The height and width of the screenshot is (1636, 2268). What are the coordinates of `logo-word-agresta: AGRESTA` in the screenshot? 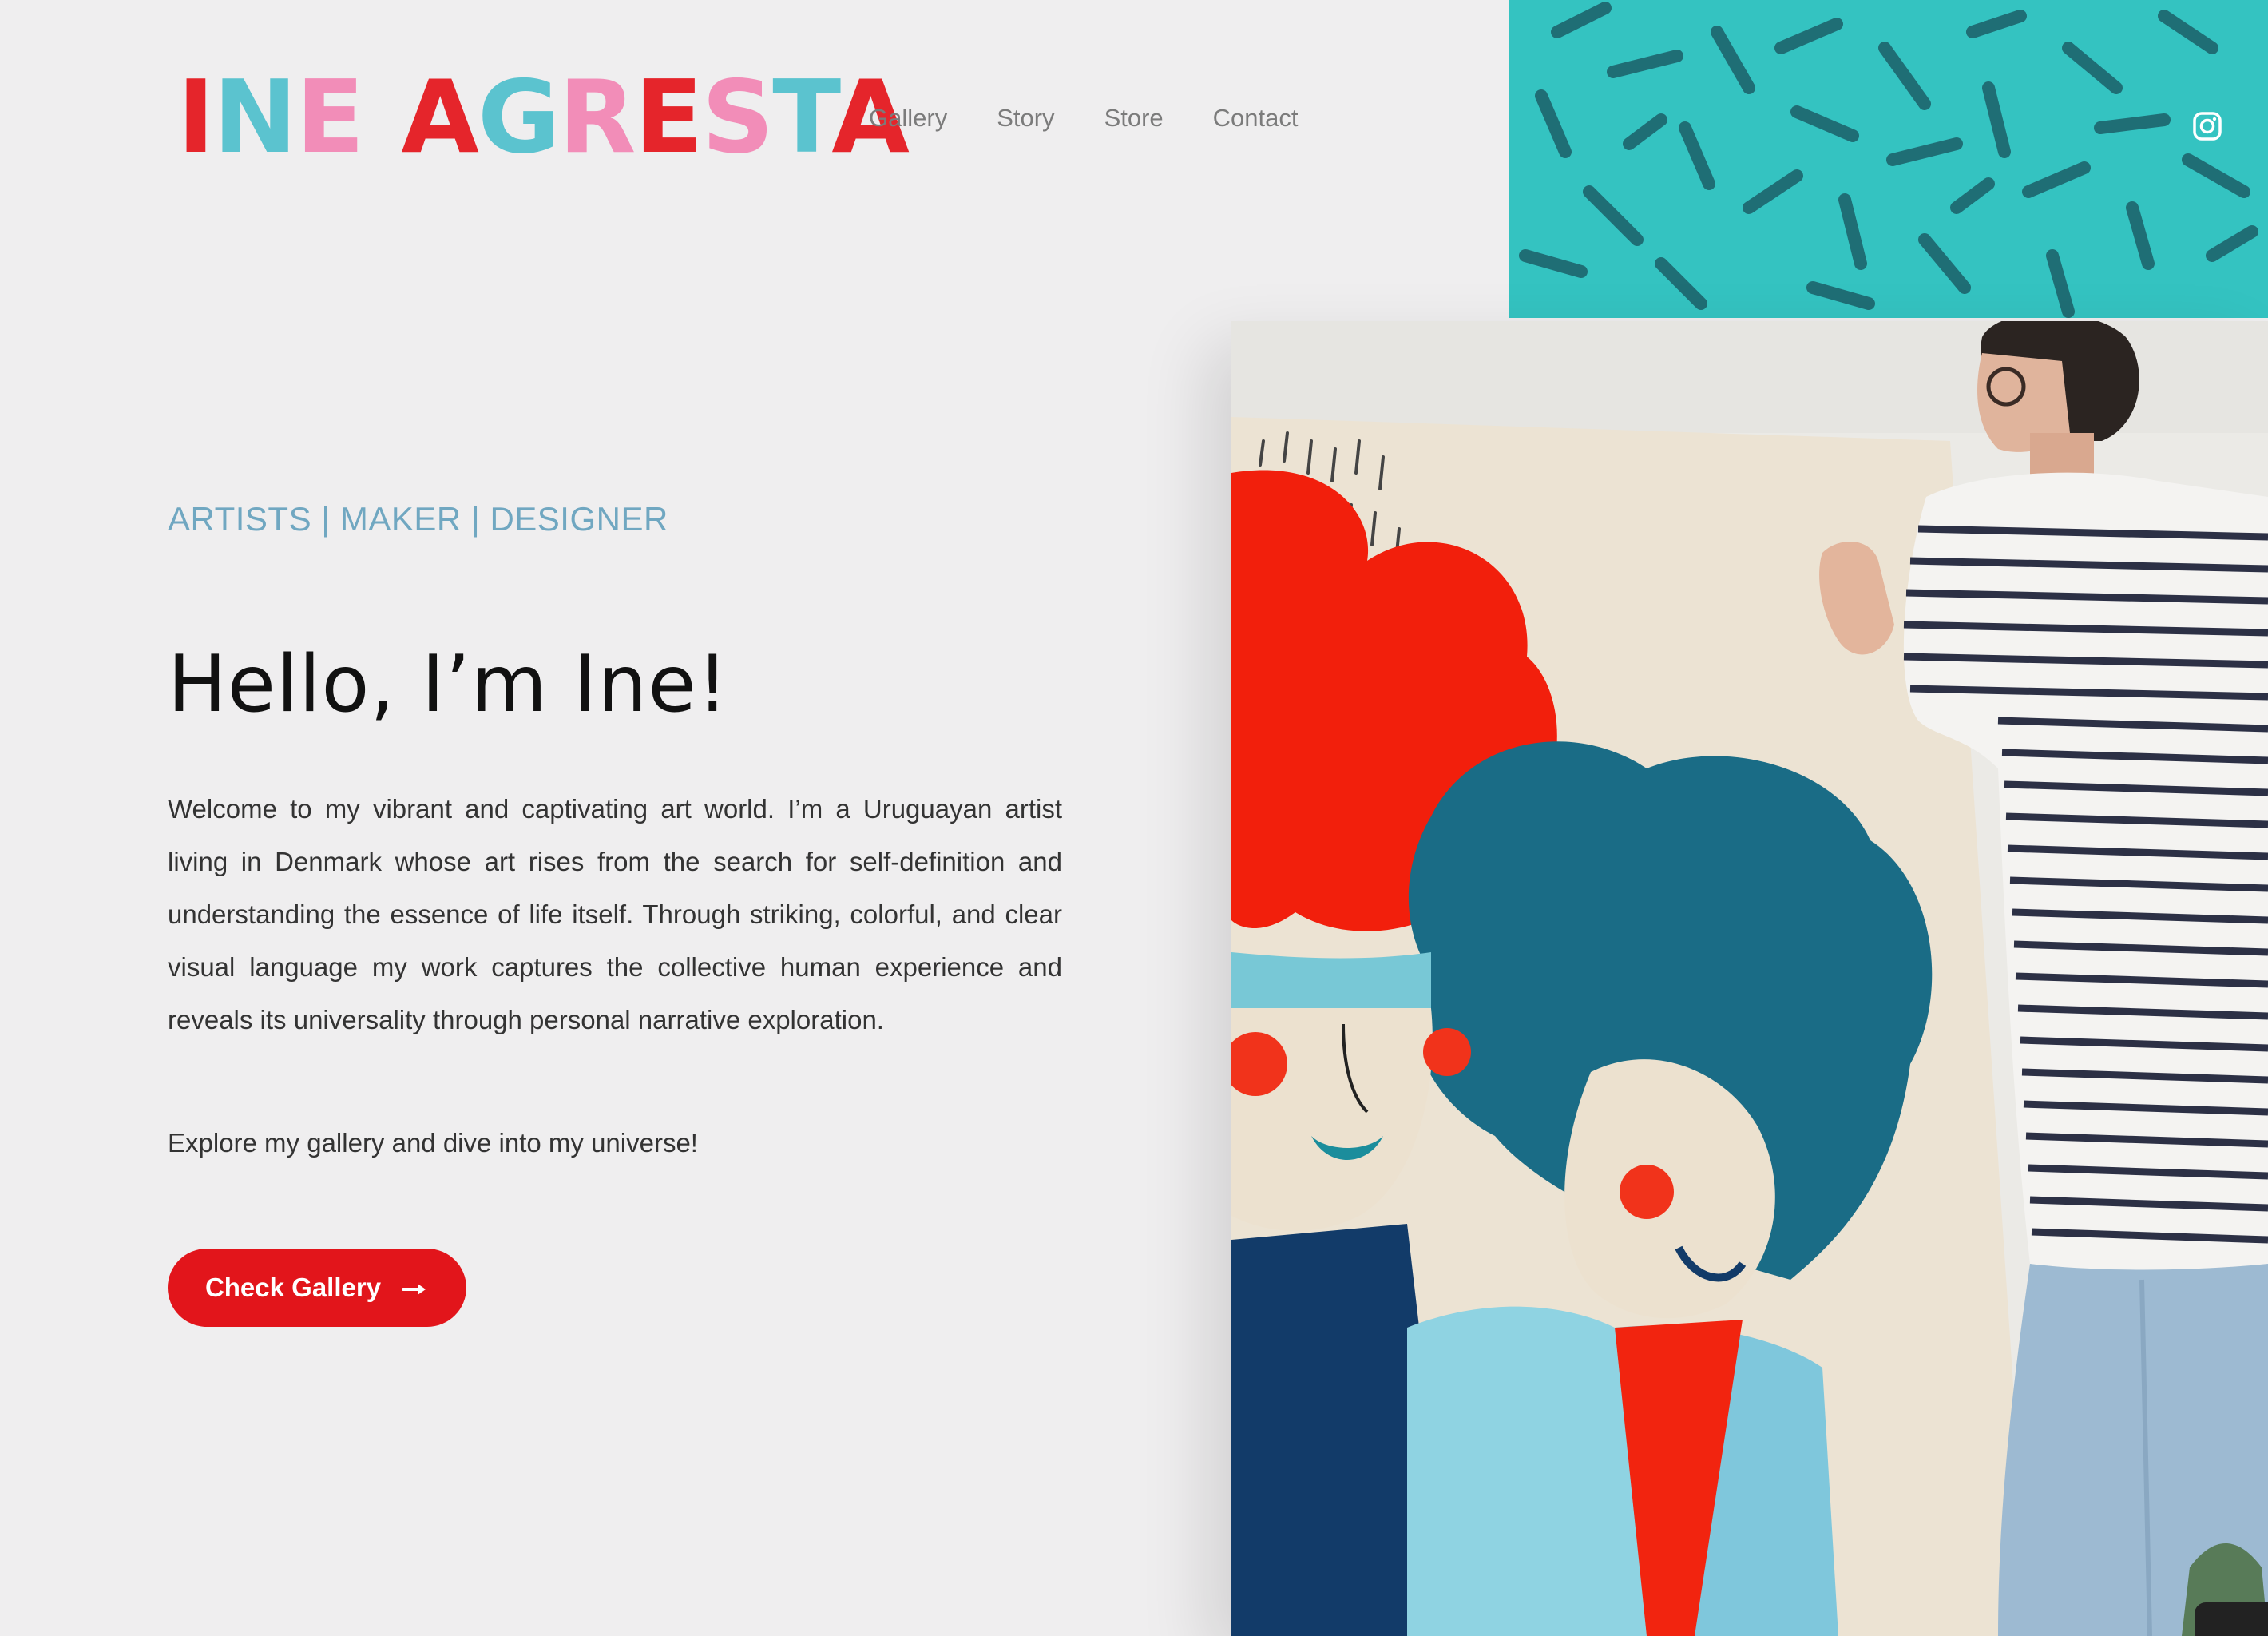 It's located at (655, 118).